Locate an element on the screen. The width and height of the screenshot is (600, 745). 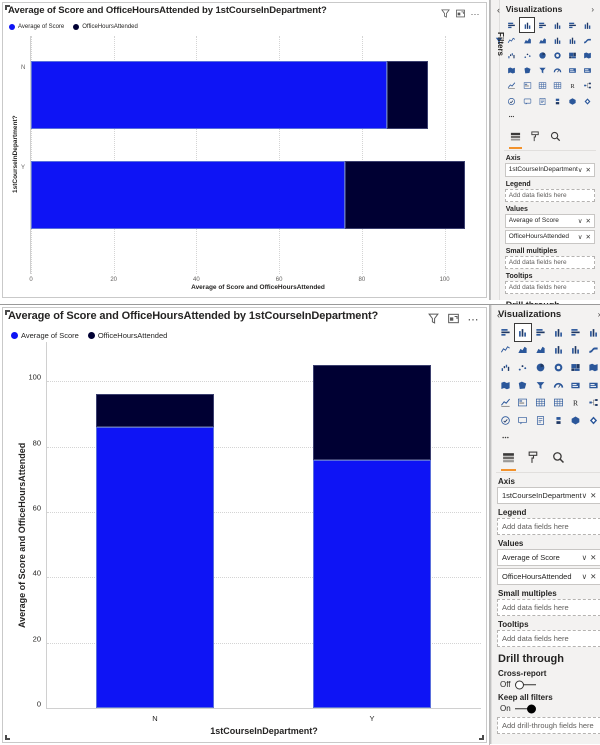
fields-tab is located at coordinates (508, 461).